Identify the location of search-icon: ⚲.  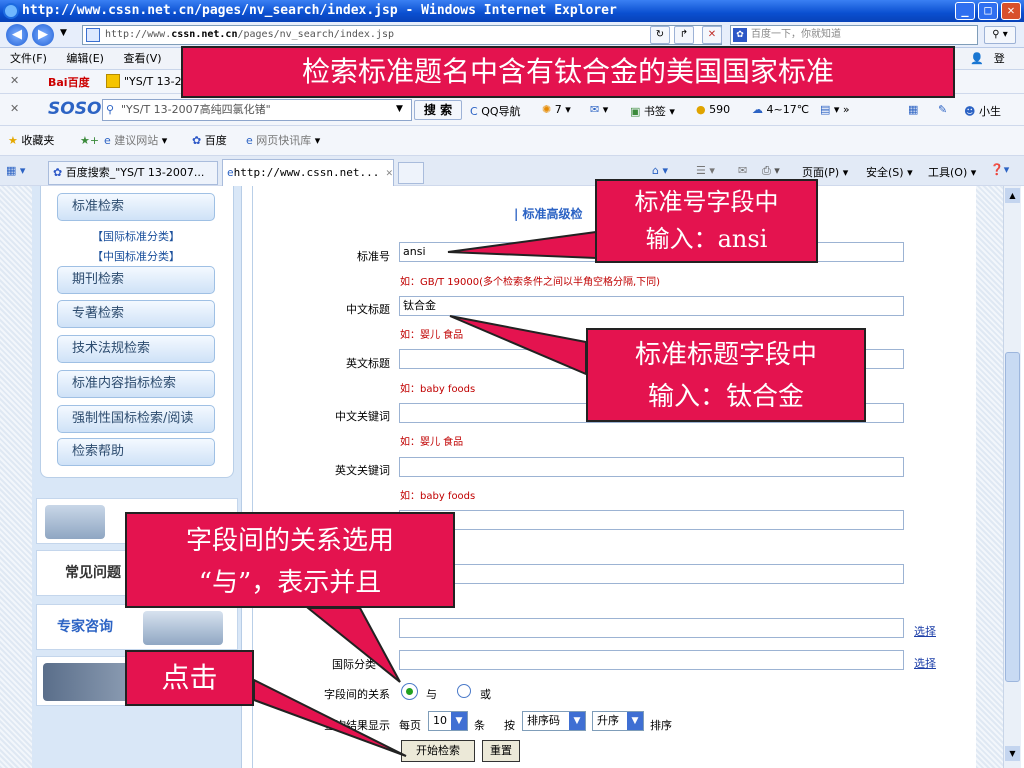
(110, 109).